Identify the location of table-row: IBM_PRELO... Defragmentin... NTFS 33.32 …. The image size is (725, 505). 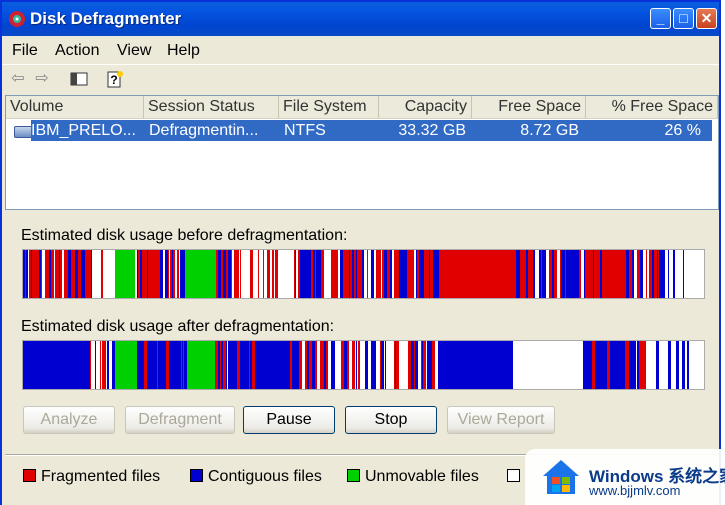
(371, 130).